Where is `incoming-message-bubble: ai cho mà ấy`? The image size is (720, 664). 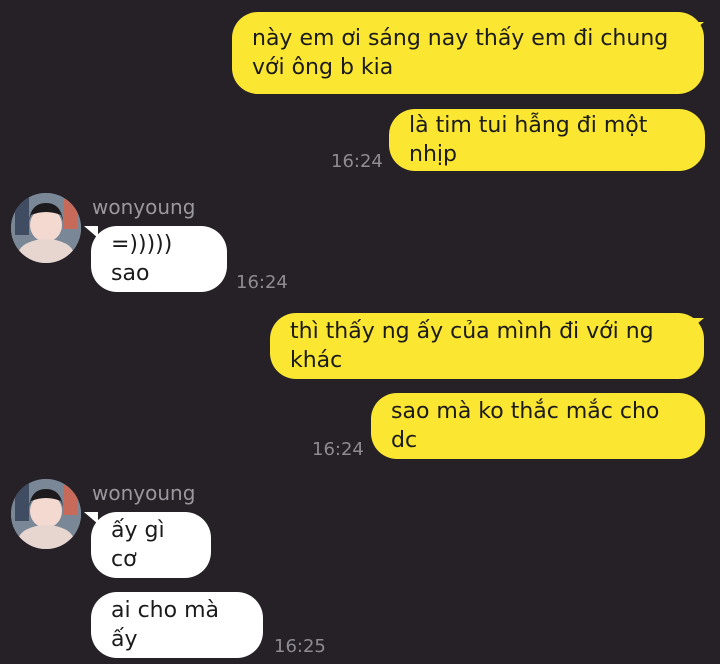
incoming-message-bubble: ai cho mà ấy is located at coordinates (177, 625).